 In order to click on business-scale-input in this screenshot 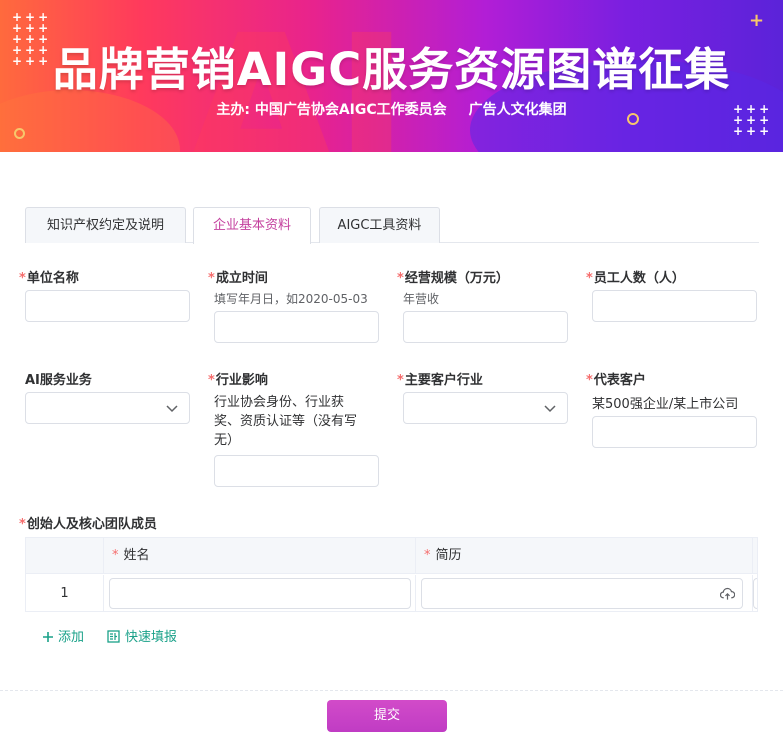, I will do `click(485, 327)`.